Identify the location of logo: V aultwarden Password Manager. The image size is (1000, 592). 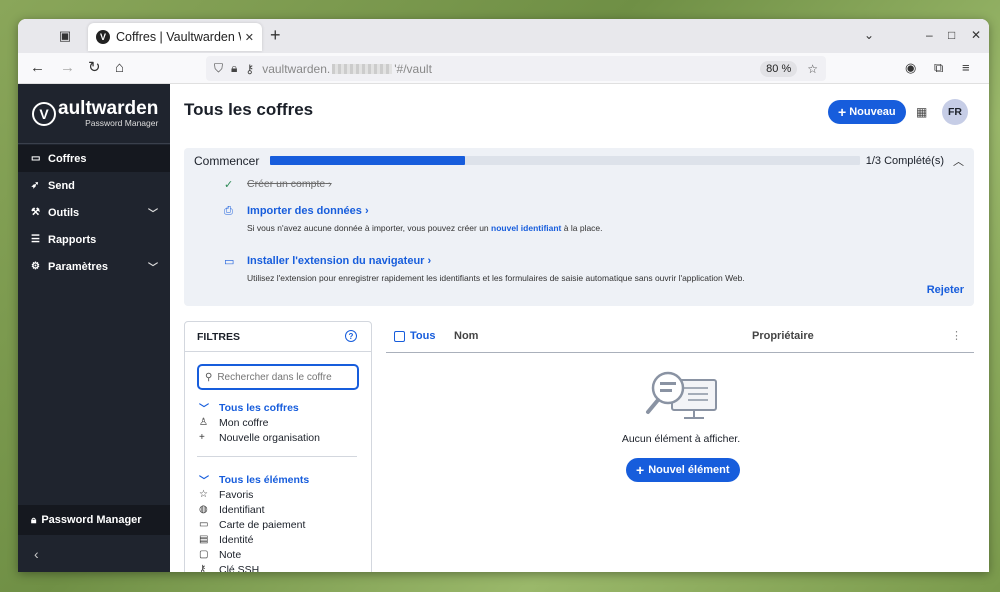
(94, 114).